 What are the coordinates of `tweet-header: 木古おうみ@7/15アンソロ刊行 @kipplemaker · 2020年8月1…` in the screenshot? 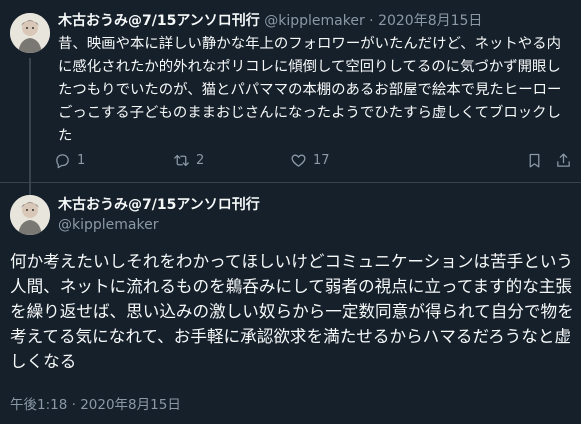 It's located at (270, 21).